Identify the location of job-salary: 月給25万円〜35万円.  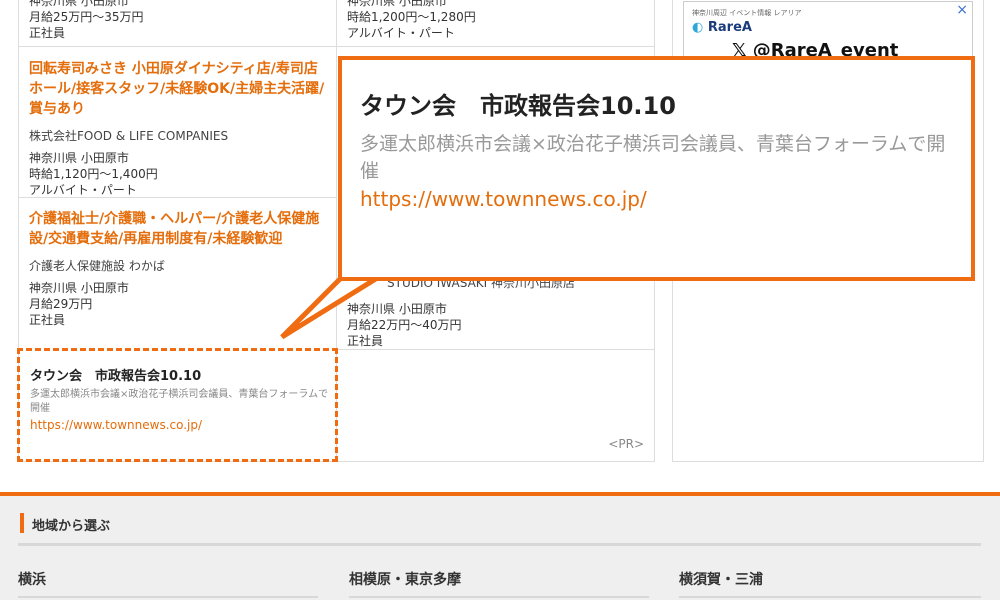
(86, 17).